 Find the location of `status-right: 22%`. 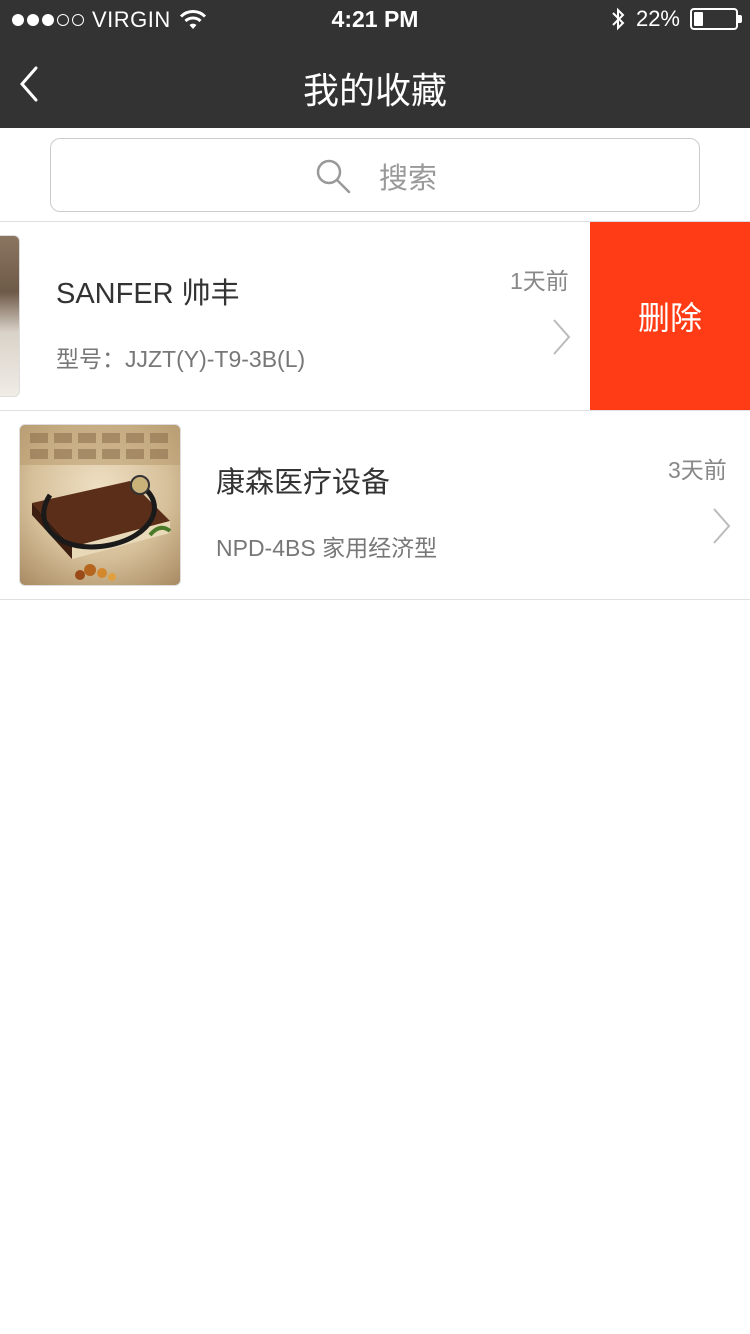

status-right: 22% is located at coordinates (676, 19).